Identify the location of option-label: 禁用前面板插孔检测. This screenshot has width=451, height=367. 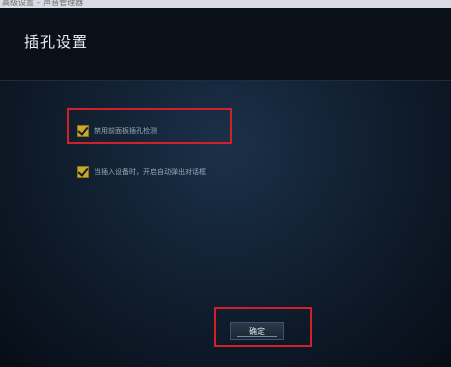
(125, 131).